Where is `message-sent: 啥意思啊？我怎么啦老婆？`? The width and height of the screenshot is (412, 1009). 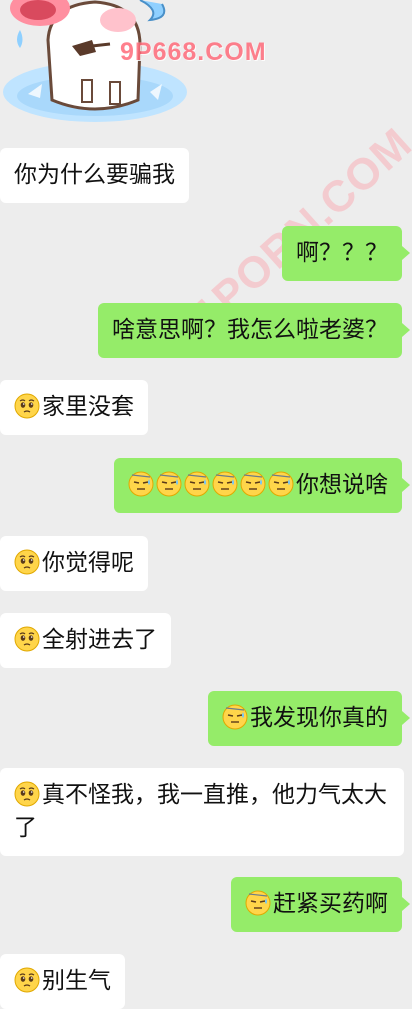 message-sent: 啥意思啊？我怎么啦老婆？ is located at coordinates (254, 330).